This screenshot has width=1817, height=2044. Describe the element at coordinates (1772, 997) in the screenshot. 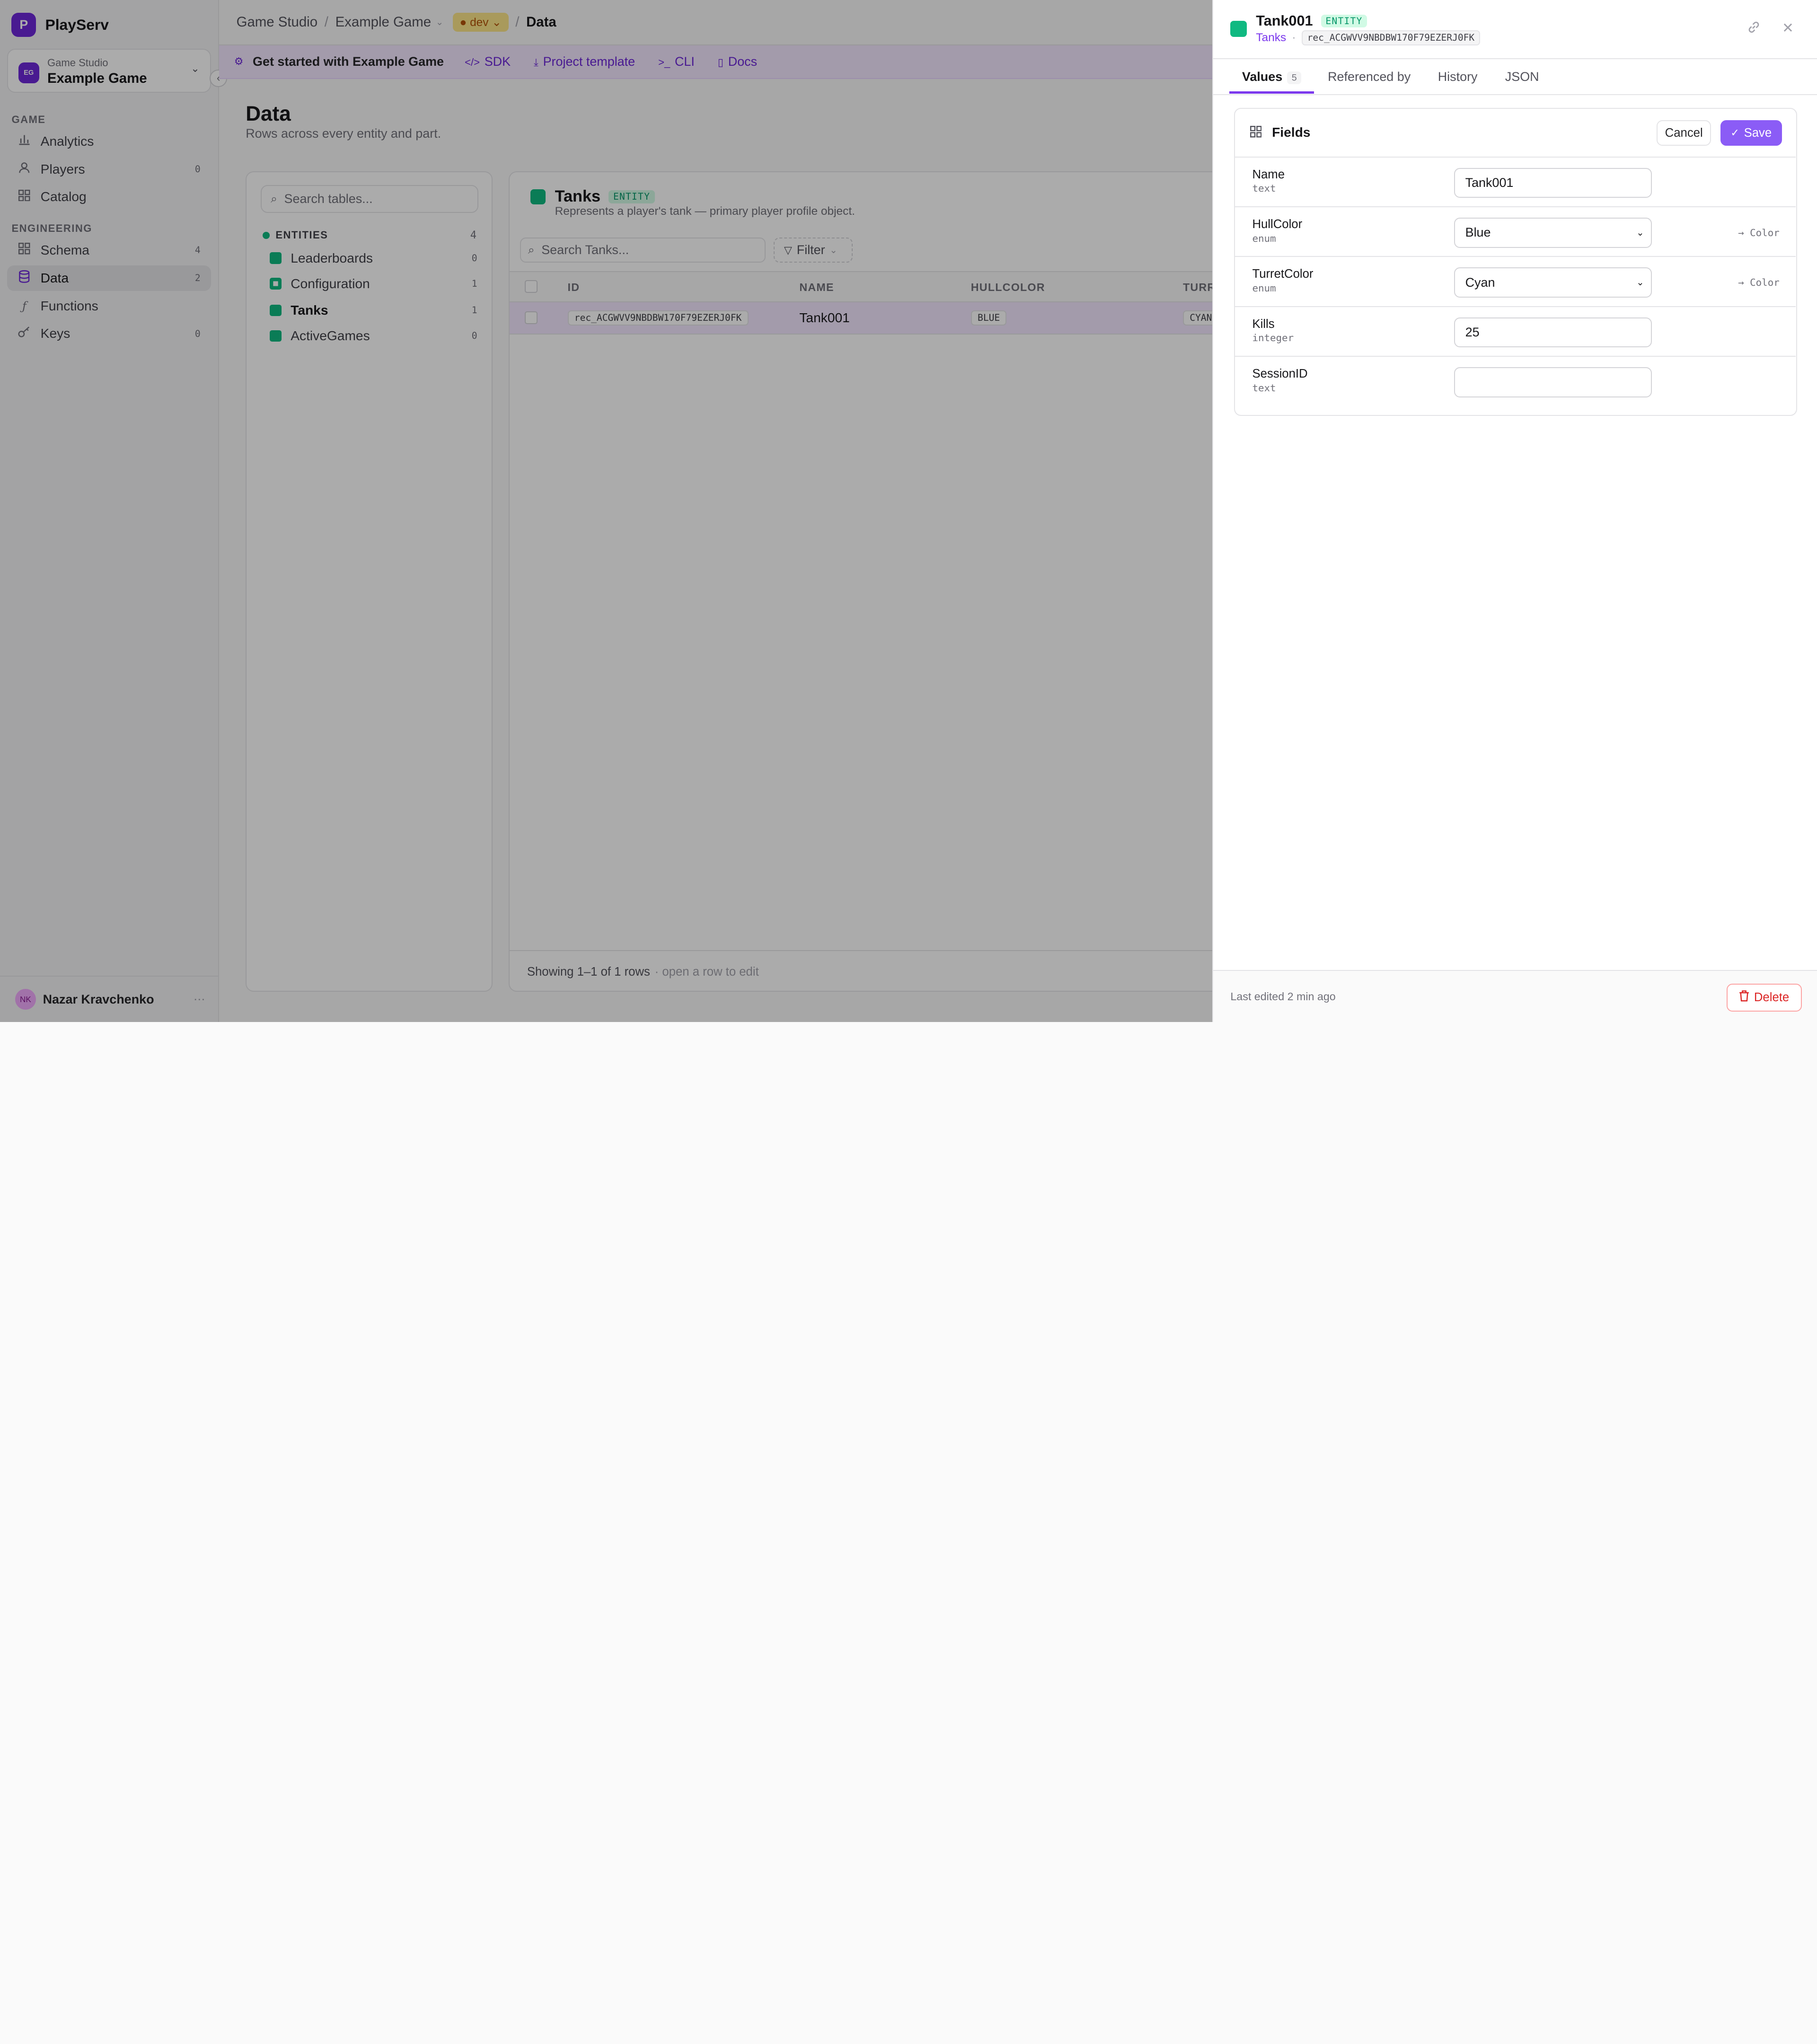

I see `delete-button-label: Delete` at that location.